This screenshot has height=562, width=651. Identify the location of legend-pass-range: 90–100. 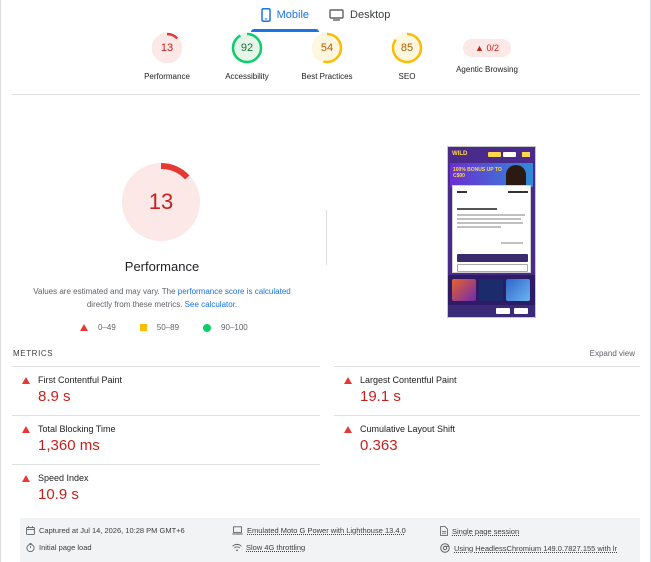
(234, 327).